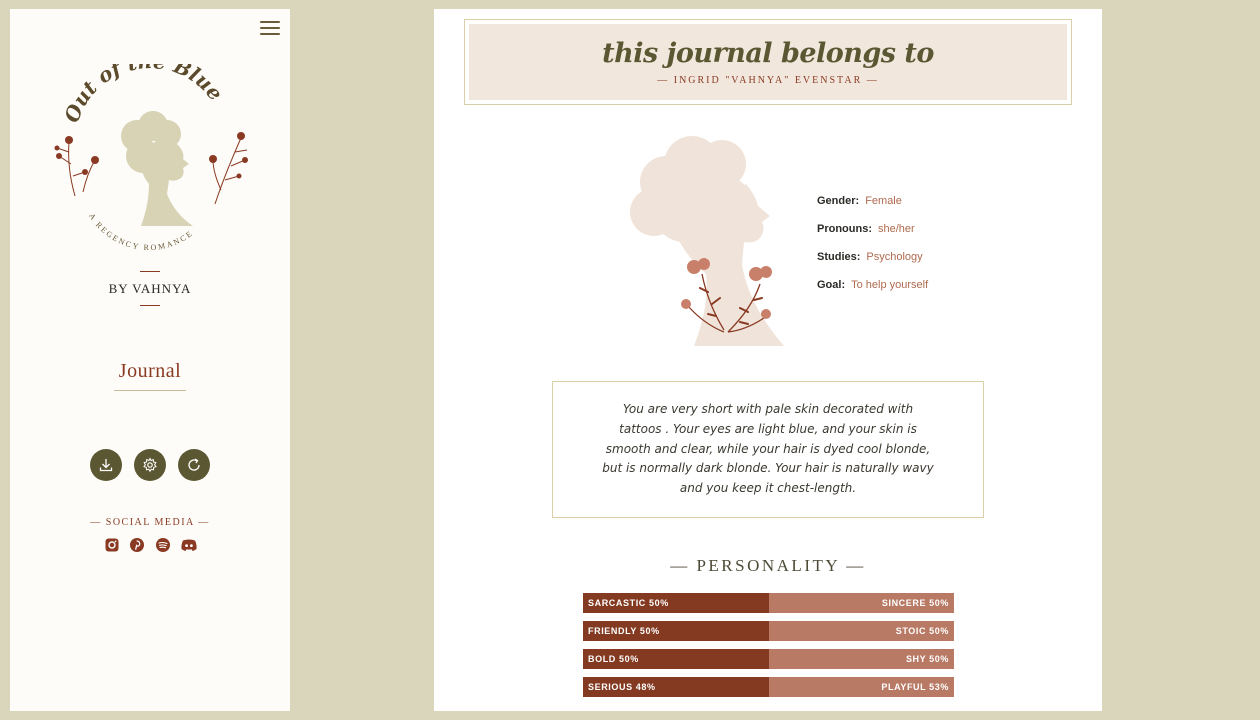  What do you see at coordinates (707, 241) in the screenshot?
I see `portrait-silhouette-icon` at bounding box center [707, 241].